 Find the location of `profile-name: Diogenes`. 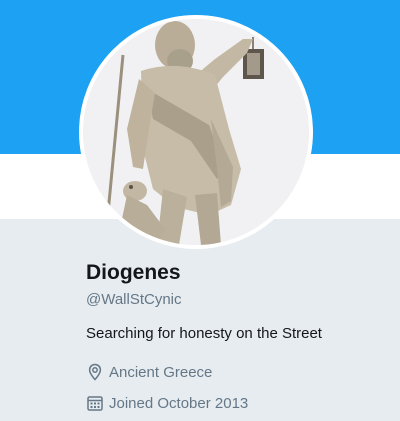

profile-name: Diogenes is located at coordinates (133, 272).